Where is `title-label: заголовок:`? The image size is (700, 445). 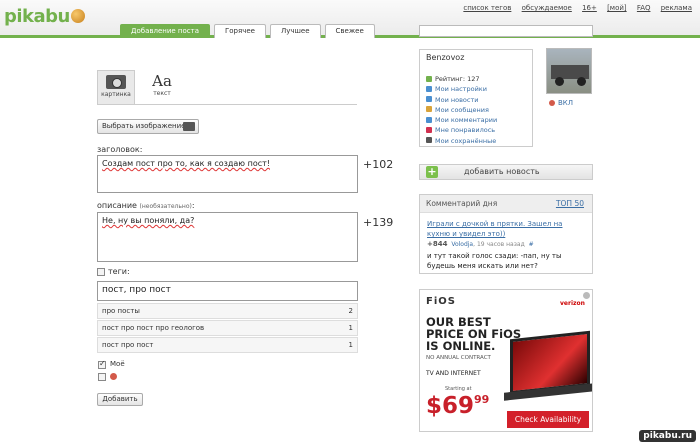 title-label: заголовок: is located at coordinates (120, 149).